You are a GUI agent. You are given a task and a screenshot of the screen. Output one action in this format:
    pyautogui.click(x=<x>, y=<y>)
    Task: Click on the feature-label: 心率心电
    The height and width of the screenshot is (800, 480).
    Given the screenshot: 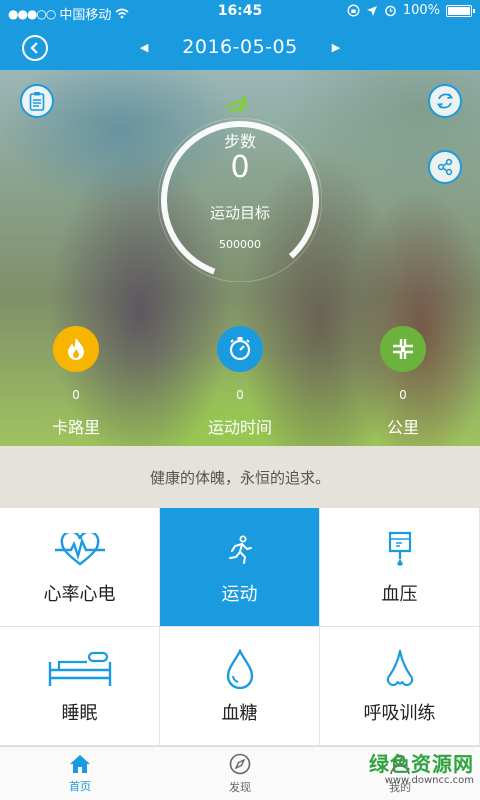 What is the action you would take?
    pyautogui.click(x=79, y=594)
    